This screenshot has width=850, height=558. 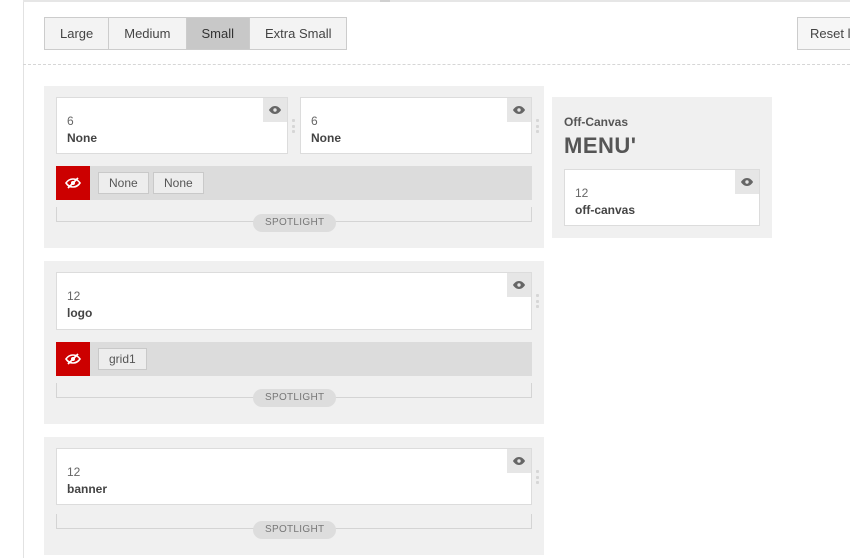 What do you see at coordinates (80, 313) in the screenshot?
I see `block-name: logo` at bounding box center [80, 313].